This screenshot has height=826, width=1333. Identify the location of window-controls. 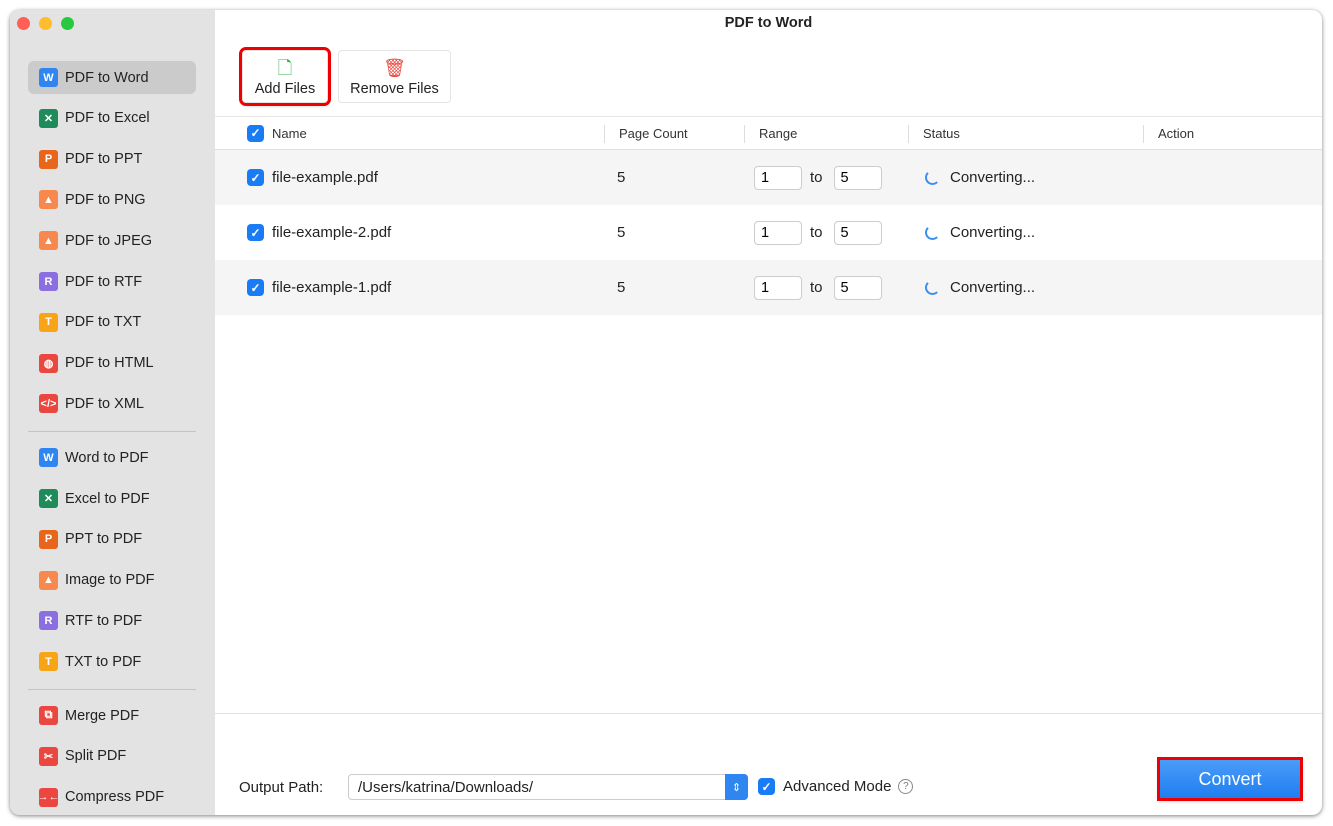
(45, 23).